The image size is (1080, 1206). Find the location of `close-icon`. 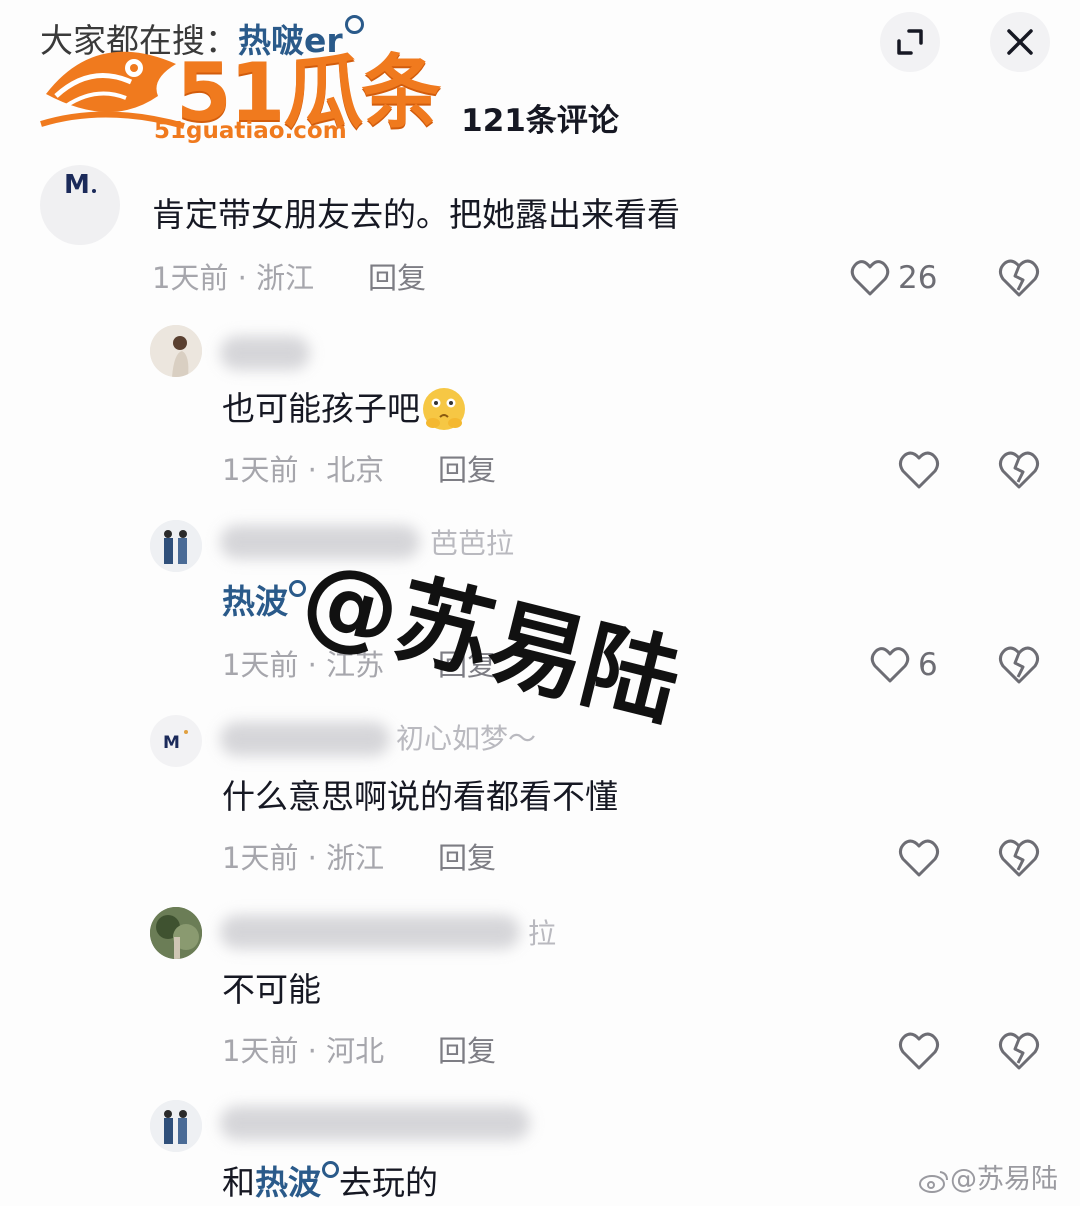

close-icon is located at coordinates (1020, 42).